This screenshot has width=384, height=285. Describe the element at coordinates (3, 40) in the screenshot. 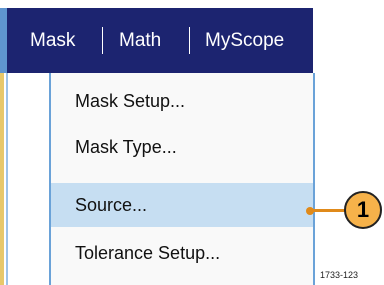

I see `menu-bar-accent` at that location.